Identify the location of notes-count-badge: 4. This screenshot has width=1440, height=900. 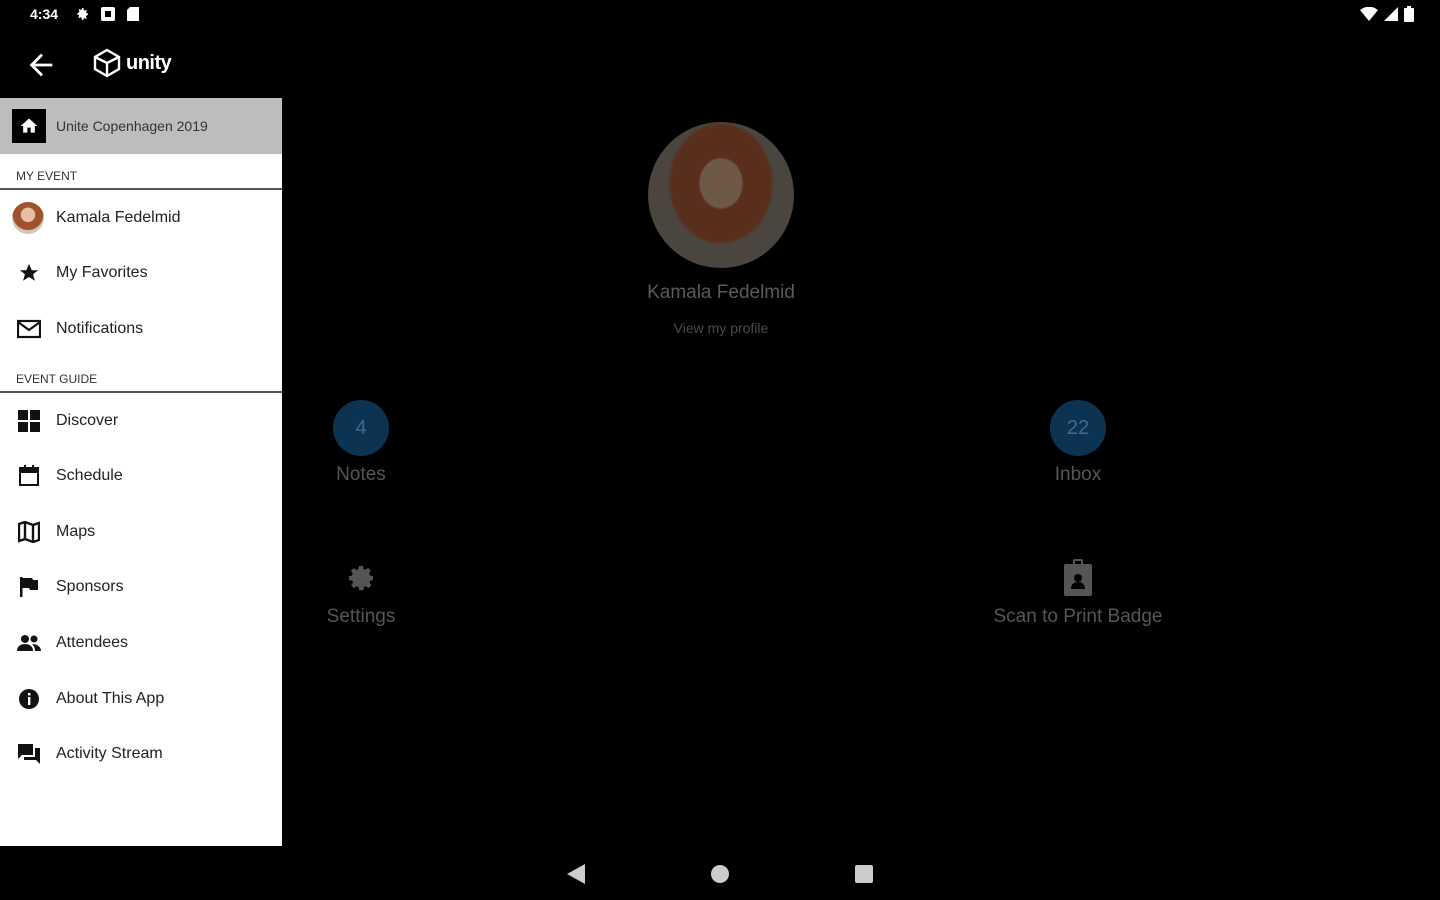
(361, 428).